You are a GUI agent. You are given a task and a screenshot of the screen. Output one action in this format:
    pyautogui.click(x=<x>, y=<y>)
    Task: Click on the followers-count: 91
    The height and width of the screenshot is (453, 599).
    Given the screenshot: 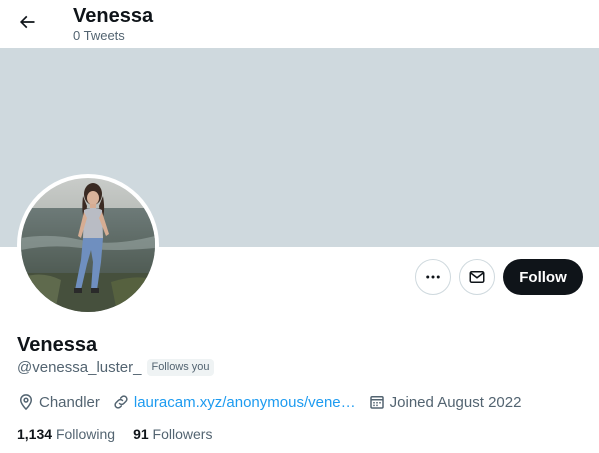 What is the action you would take?
    pyautogui.click(x=141, y=434)
    